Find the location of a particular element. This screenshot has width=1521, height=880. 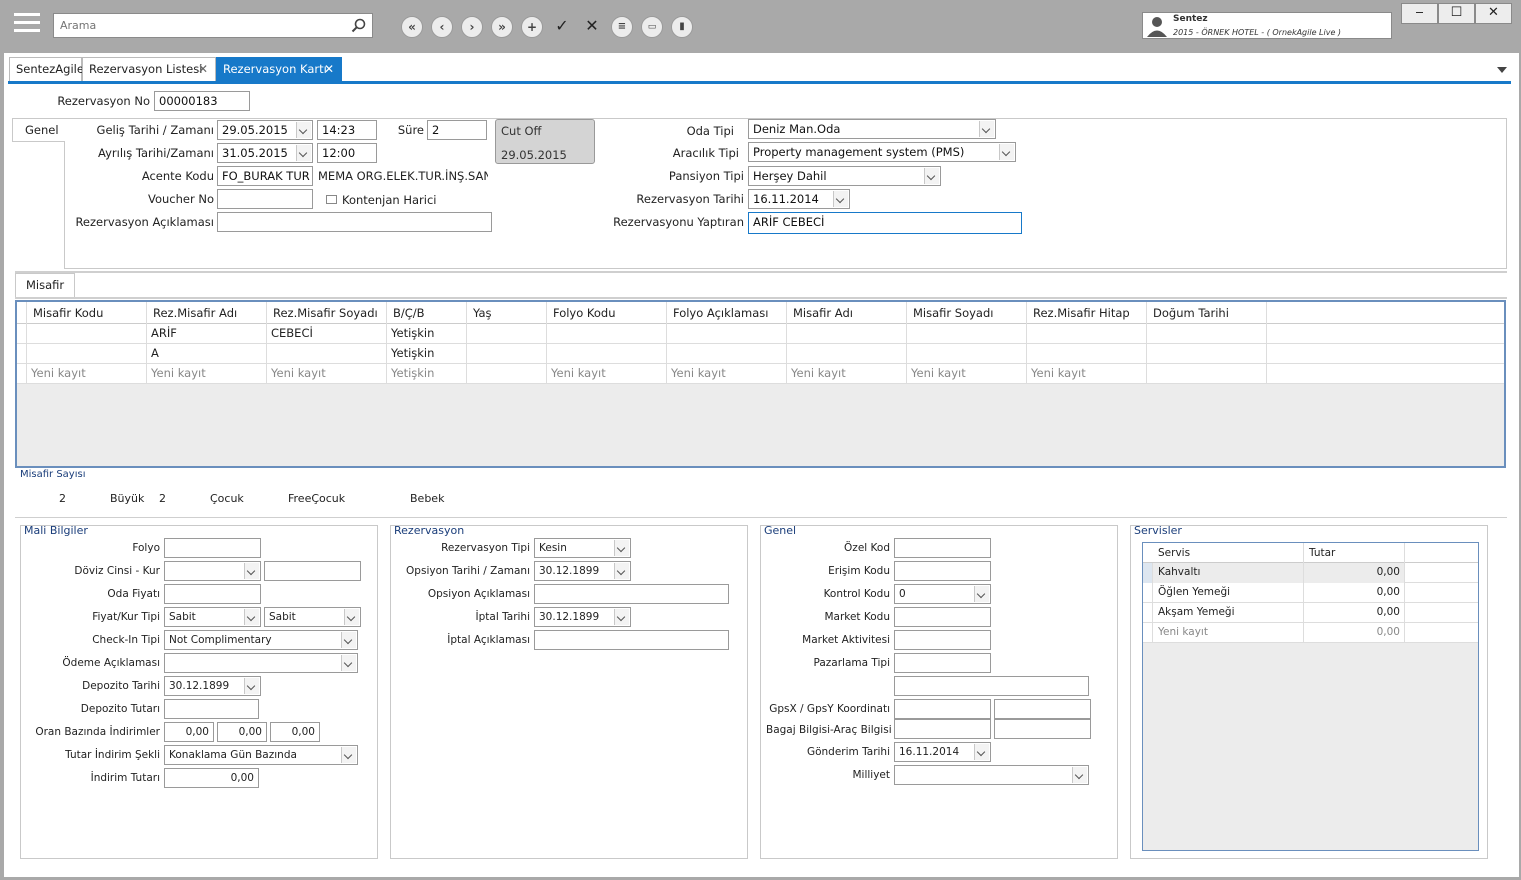

payment-desc-select is located at coordinates (261, 663).